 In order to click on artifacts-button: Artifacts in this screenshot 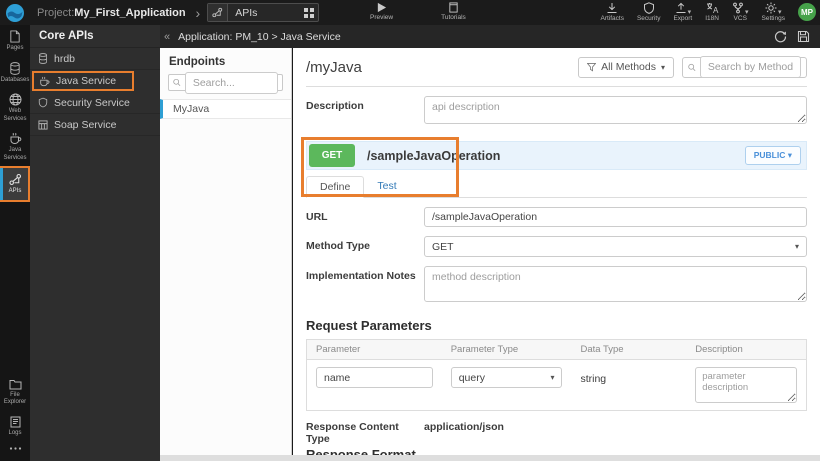, I will do `click(612, 12)`.